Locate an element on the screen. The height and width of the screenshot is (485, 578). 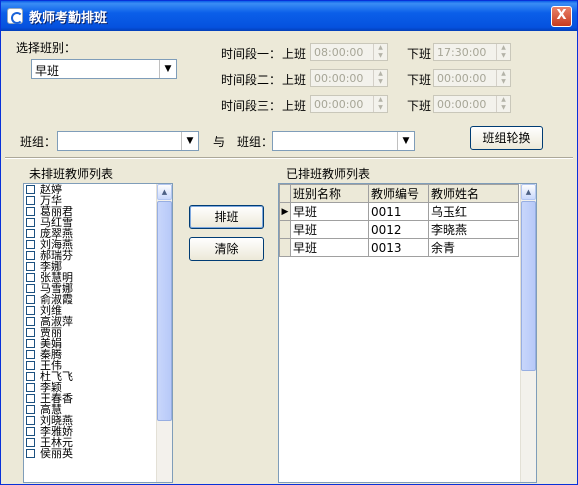
table-cell: 余青 is located at coordinates (473, 247).